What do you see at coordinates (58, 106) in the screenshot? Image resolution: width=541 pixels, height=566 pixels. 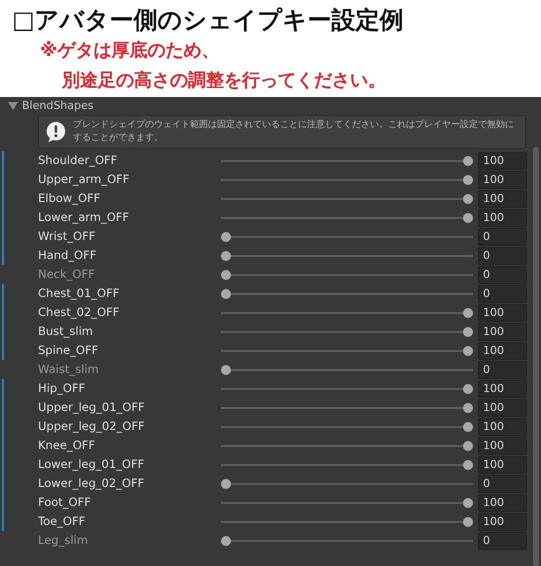 I see `foldout-label: BlendShapes` at bounding box center [58, 106].